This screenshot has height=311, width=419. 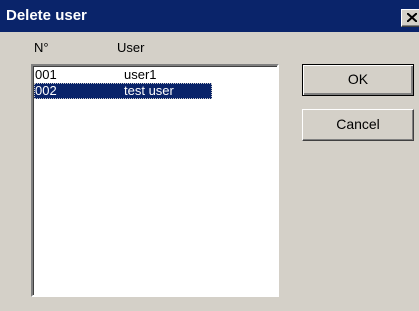 What do you see at coordinates (140, 74) in the screenshot?
I see `user-name: user1` at bounding box center [140, 74].